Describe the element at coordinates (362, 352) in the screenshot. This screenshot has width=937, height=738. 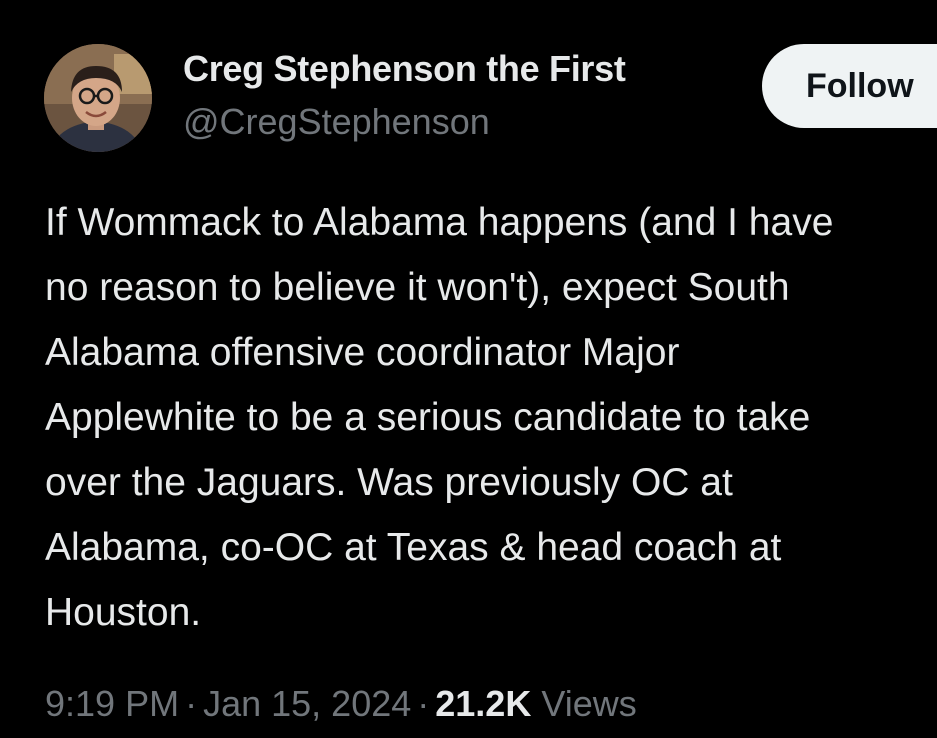
I see `tweet-text-line: Alabama offensive coordinator Major` at that location.